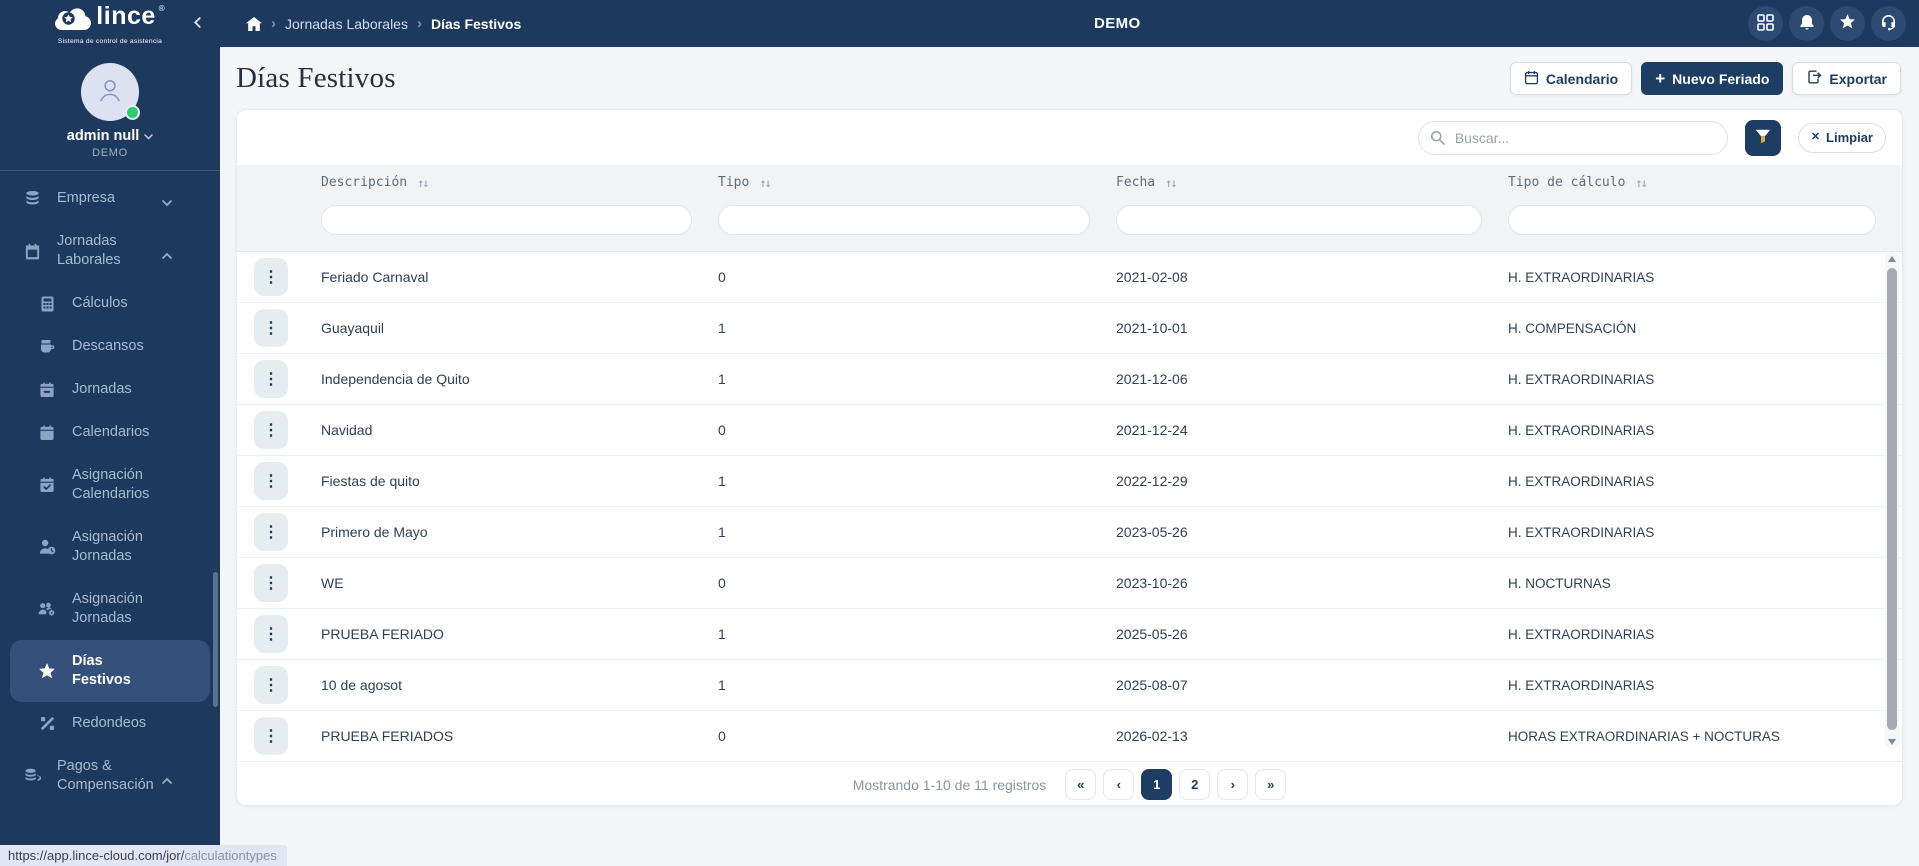 The image size is (1919, 866). I want to click on scroll-down-arrow-icon, so click(1892, 742).